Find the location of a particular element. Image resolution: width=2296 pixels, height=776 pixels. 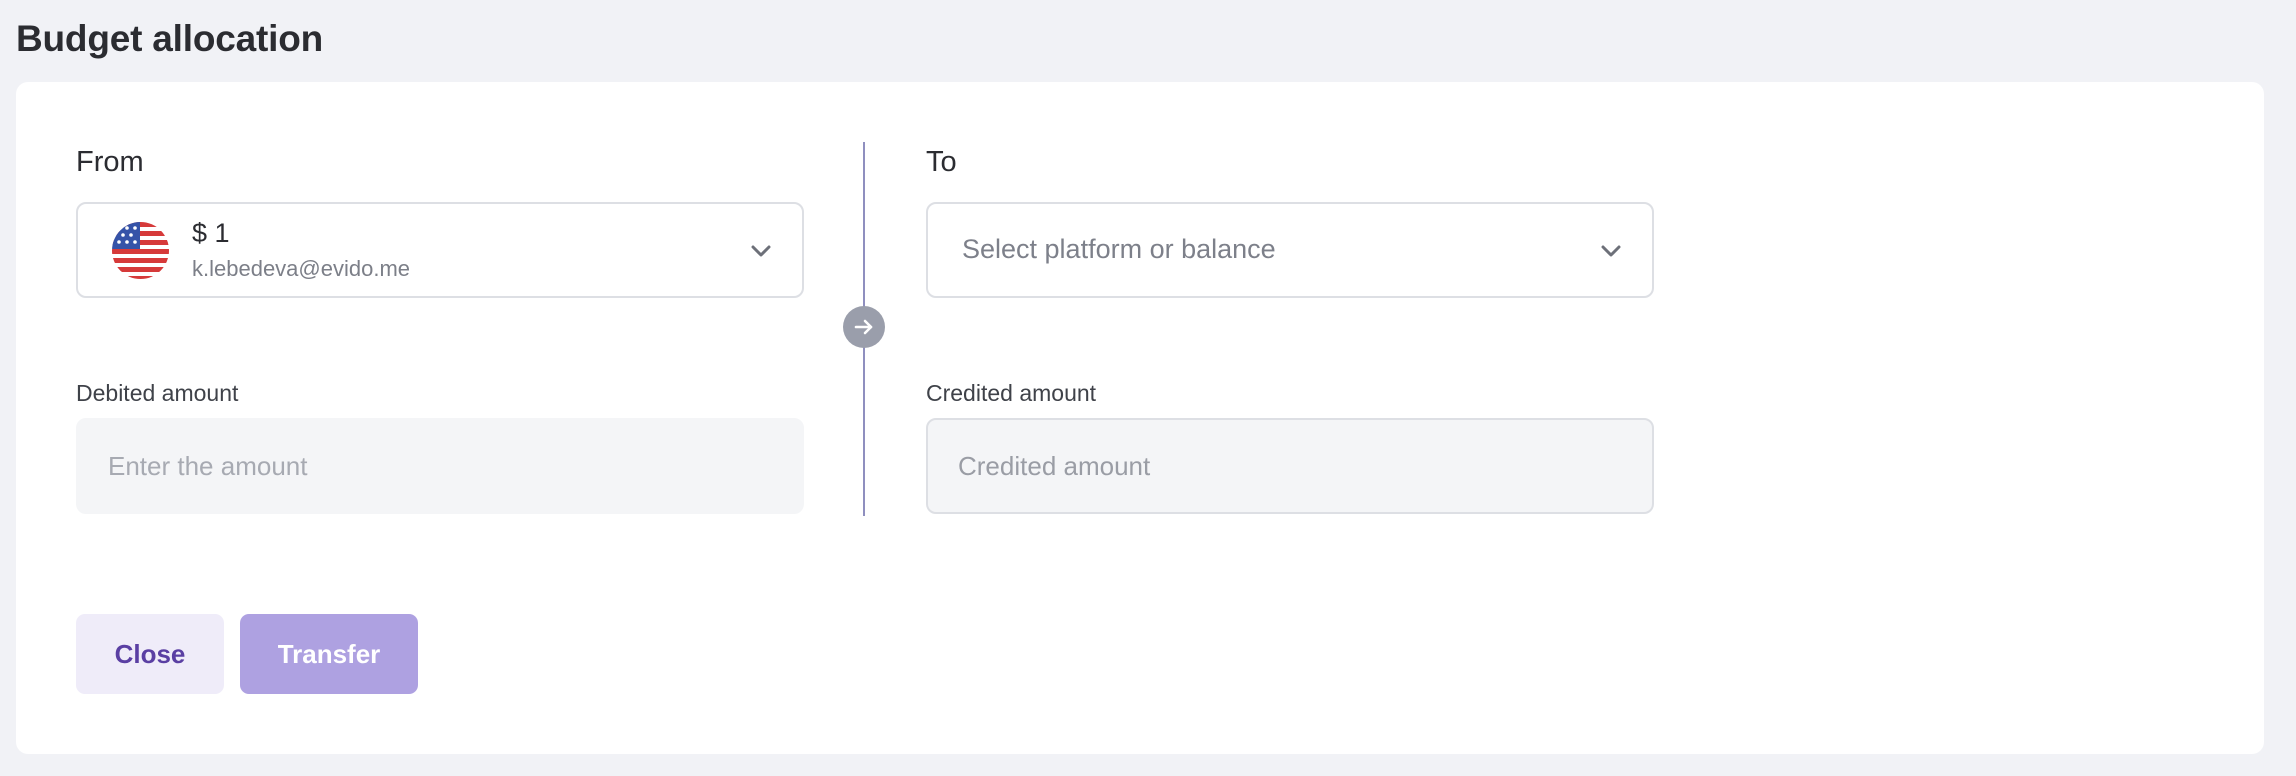

transfer-button: Transfer is located at coordinates (329, 654).